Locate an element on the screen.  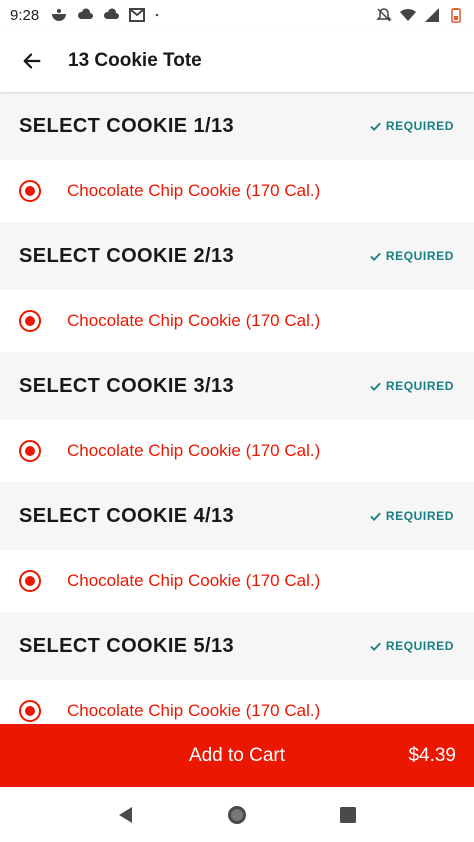
wifi-icon is located at coordinates (408, 14).